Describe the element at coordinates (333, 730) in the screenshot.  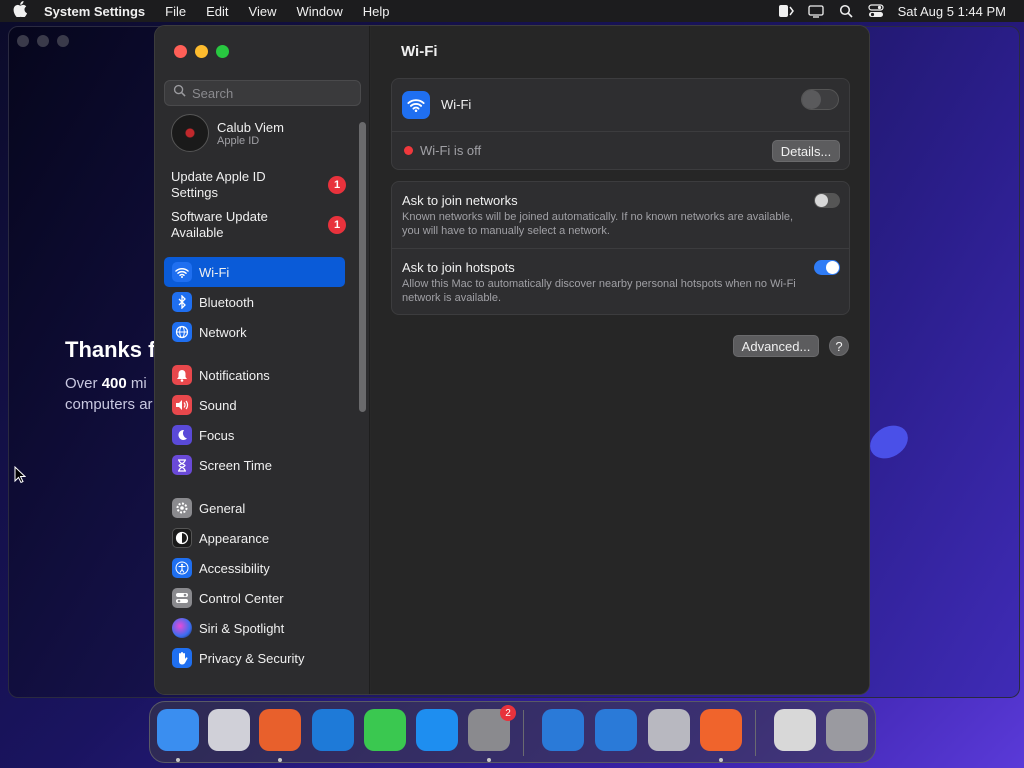
I see `vscode-icon` at that location.